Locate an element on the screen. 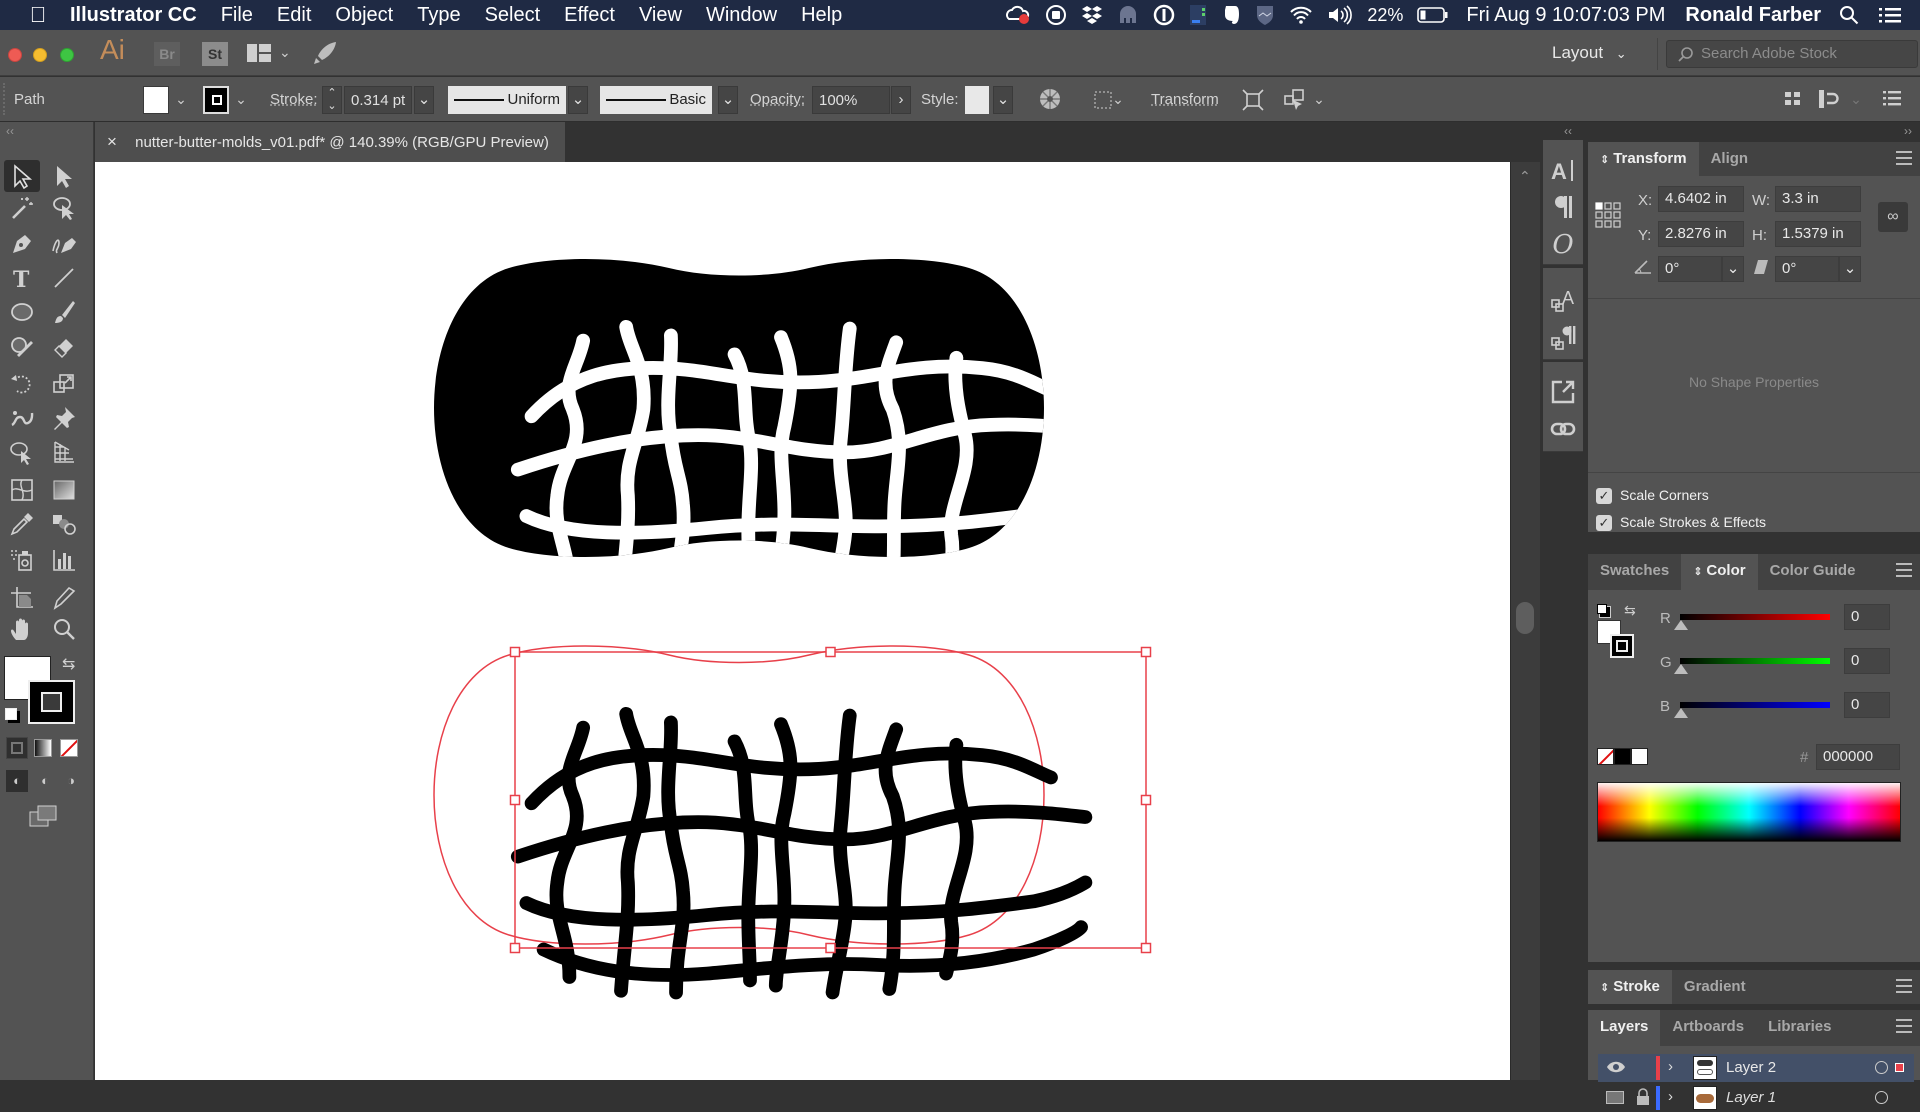  align-to-dropdown: ⌄ is located at coordinates (1856, 100).